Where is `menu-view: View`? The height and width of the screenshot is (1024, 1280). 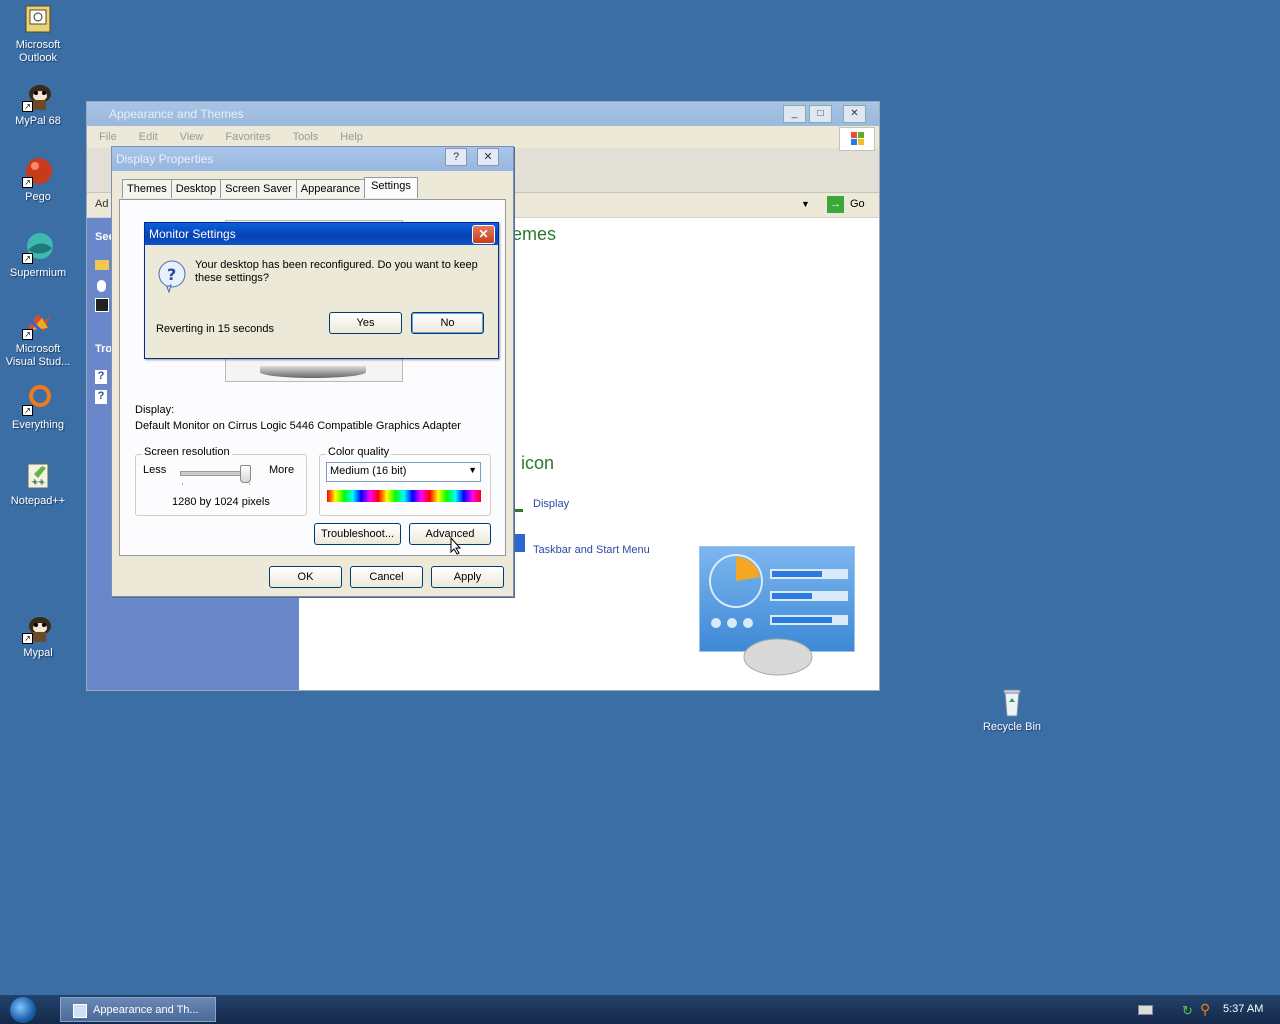
menu-view: View is located at coordinates (192, 137).